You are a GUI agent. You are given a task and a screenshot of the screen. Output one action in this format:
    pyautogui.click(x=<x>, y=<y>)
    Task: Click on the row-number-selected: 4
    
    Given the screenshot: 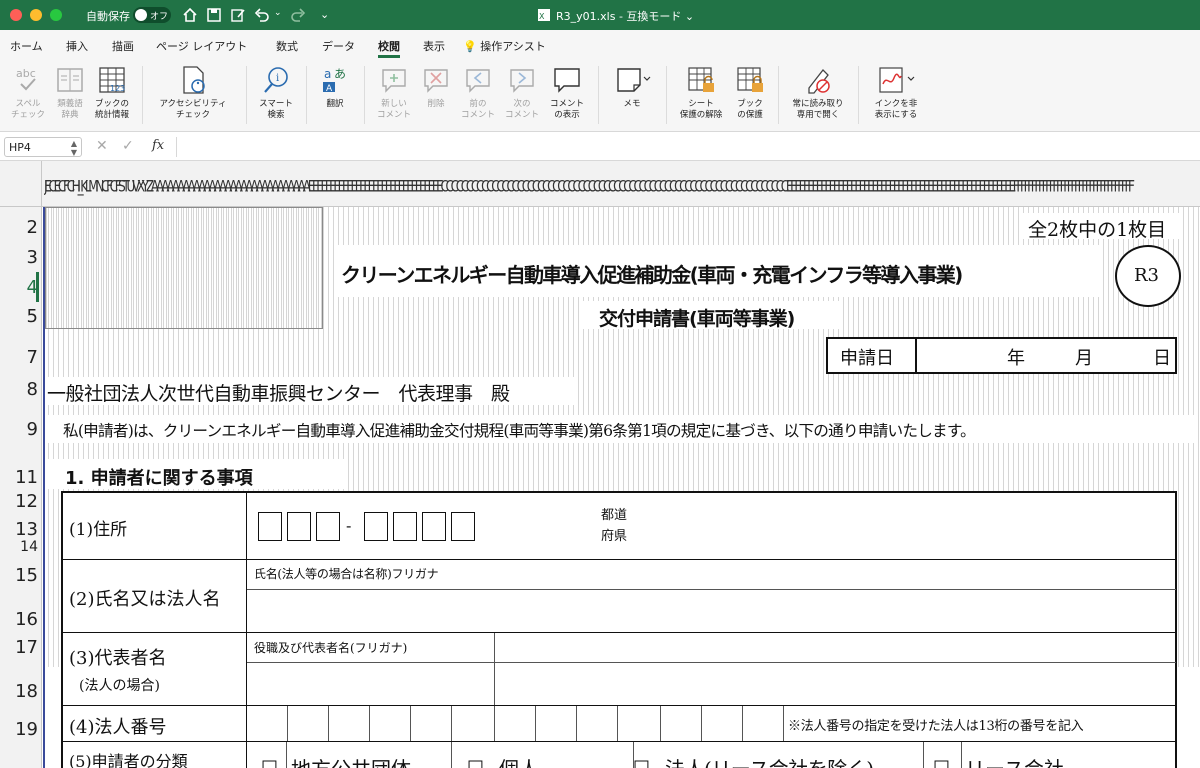 What is the action you would take?
    pyautogui.click(x=19, y=287)
    